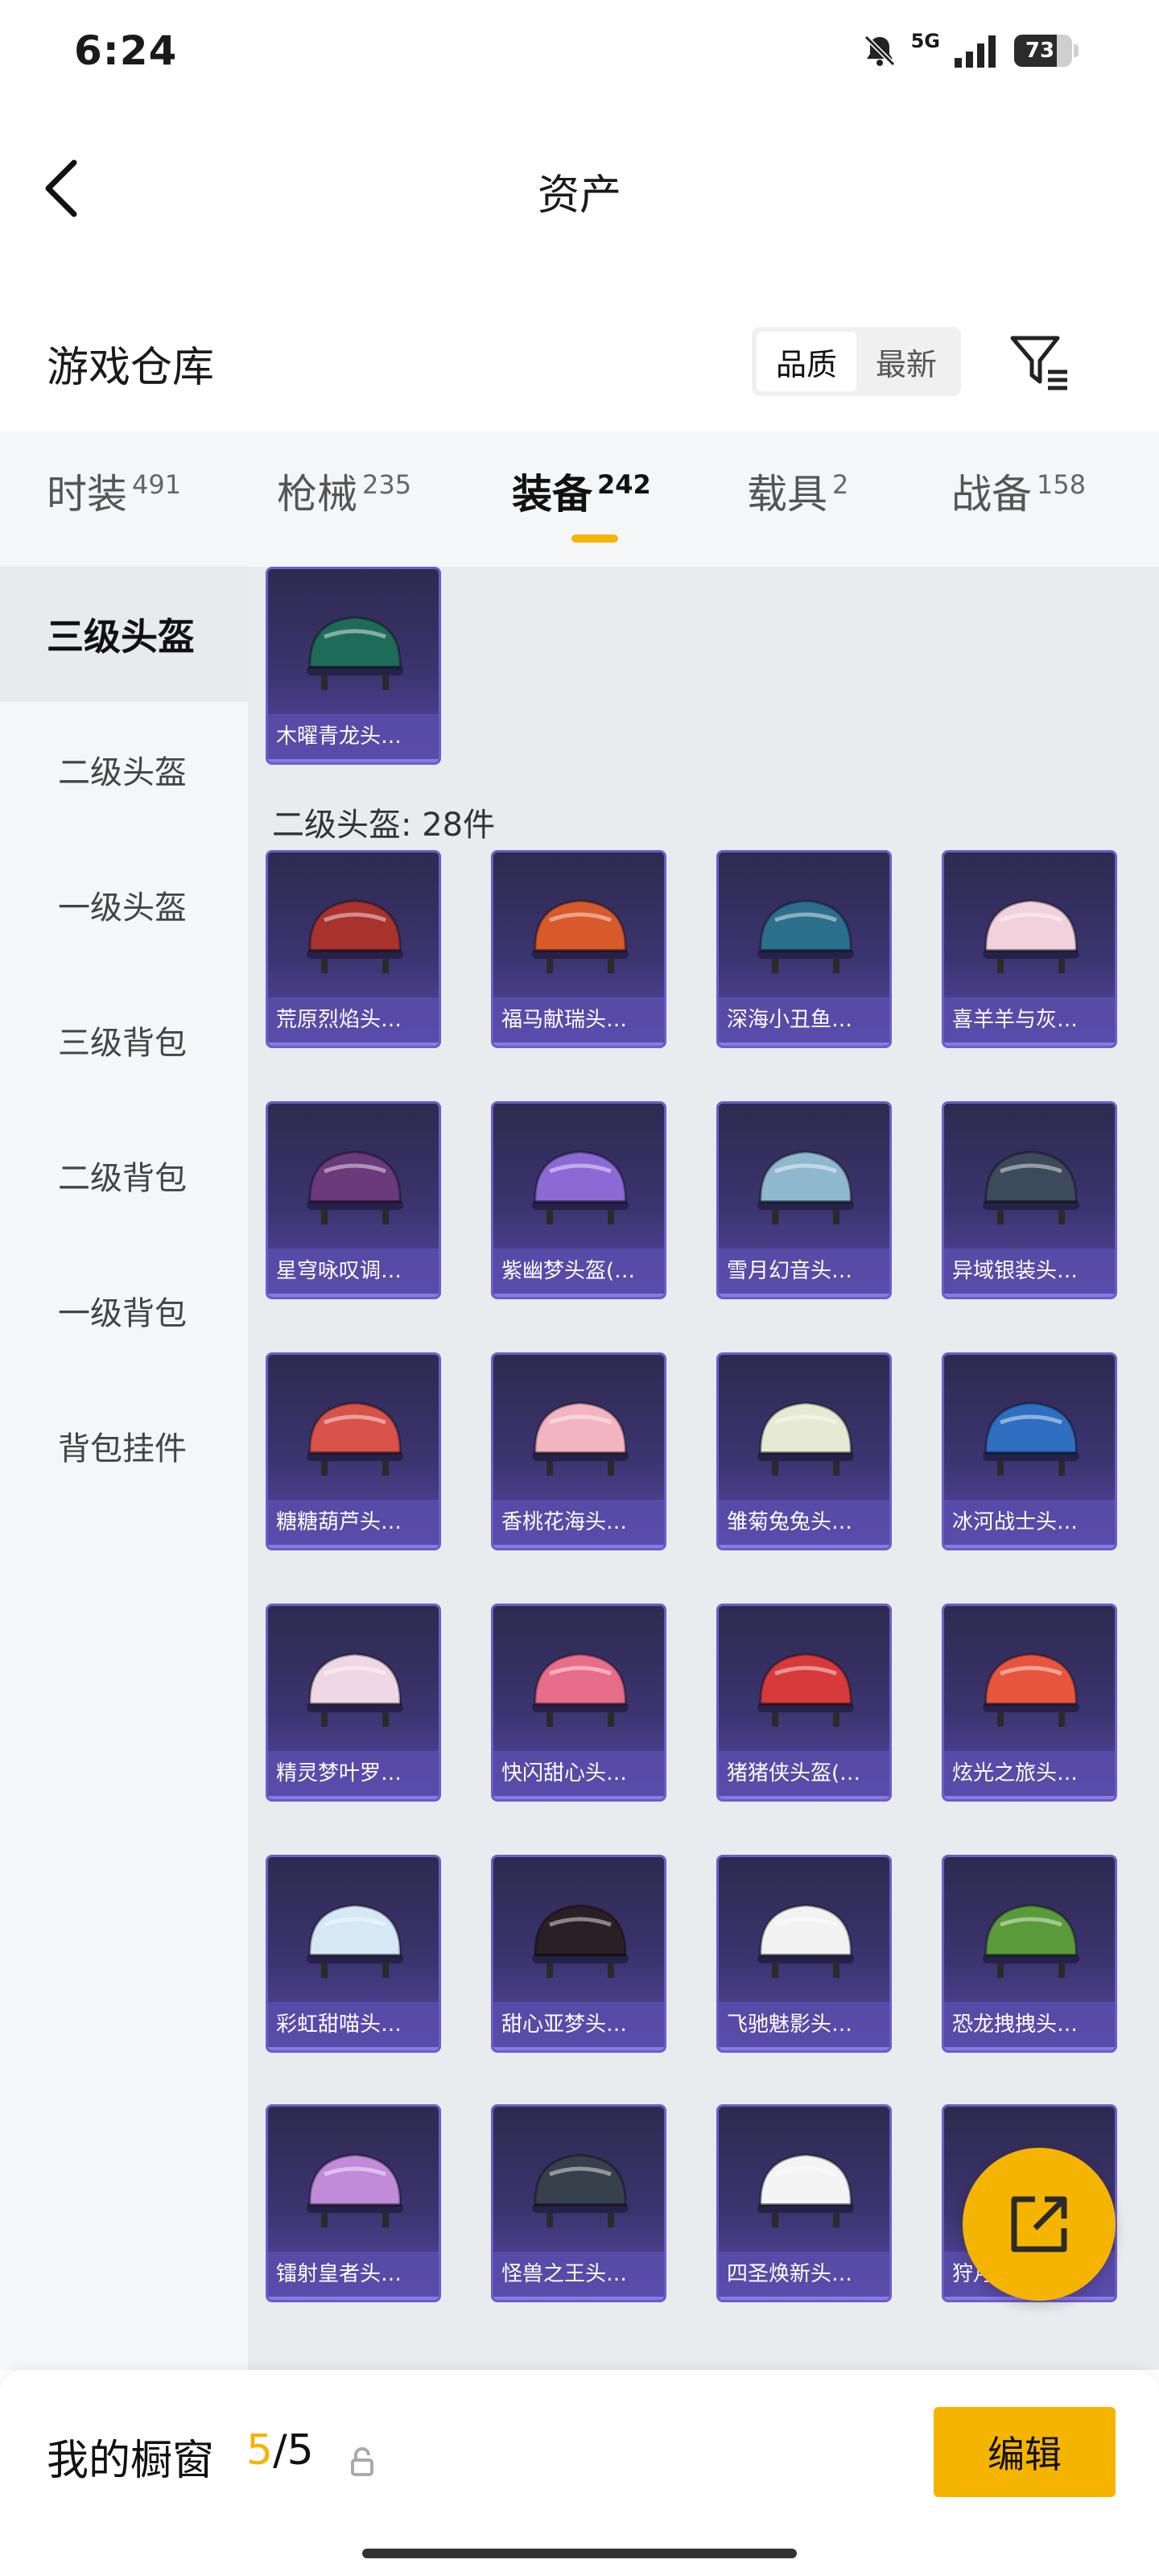  Describe the element at coordinates (124, 1445) in the screenshot. I see `sidebar-item-backpack-charm: 背包挂件` at that location.